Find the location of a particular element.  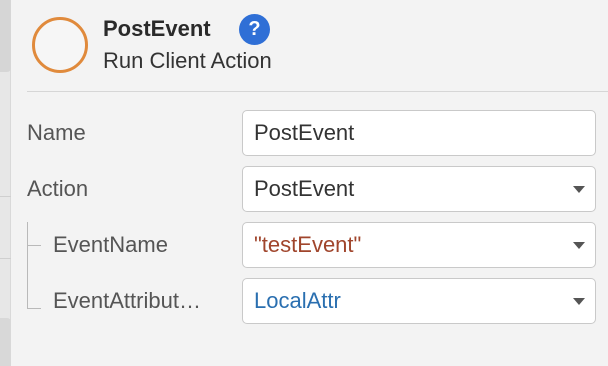

event-attributes-input: LocalAttr is located at coordinates (419, 301).